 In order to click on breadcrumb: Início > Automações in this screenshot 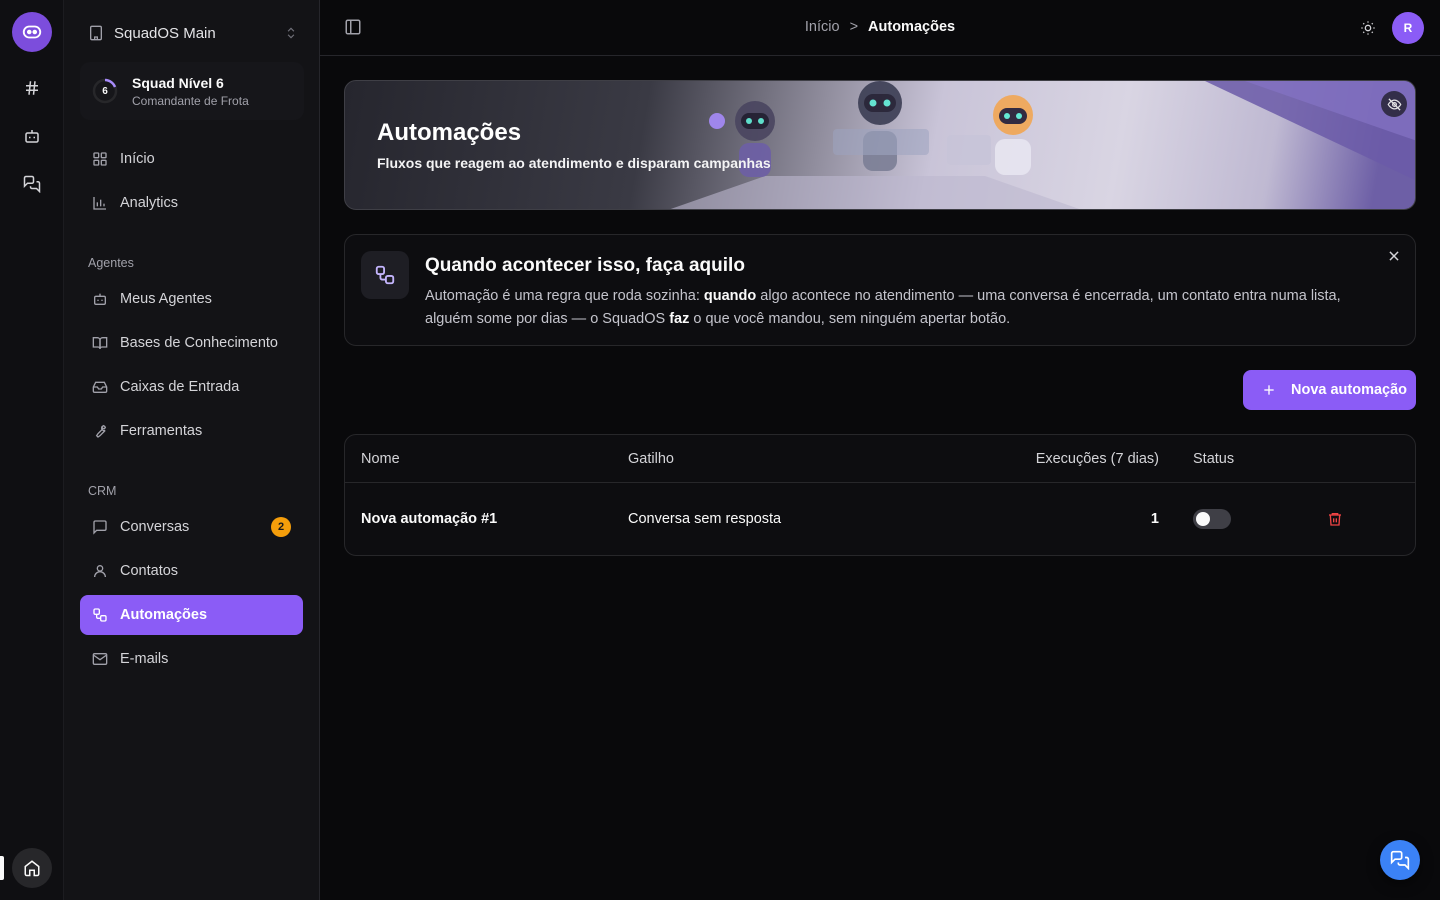, I will do `click(880, 27)`.